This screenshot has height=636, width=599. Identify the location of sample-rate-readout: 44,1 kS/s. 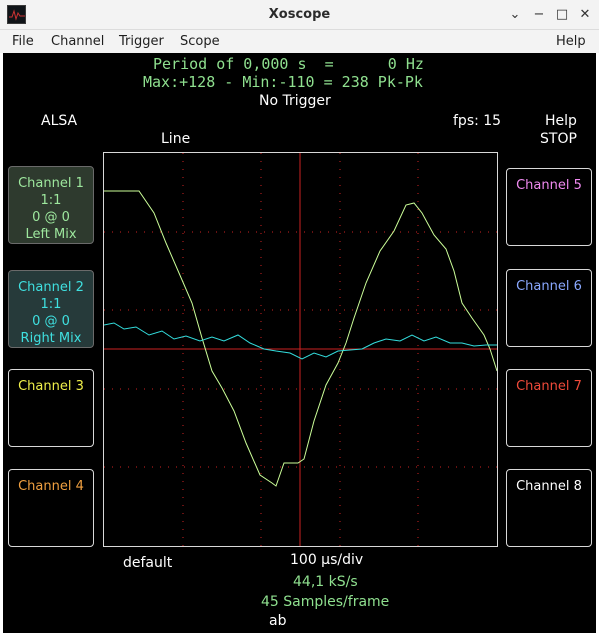
(325, 582).